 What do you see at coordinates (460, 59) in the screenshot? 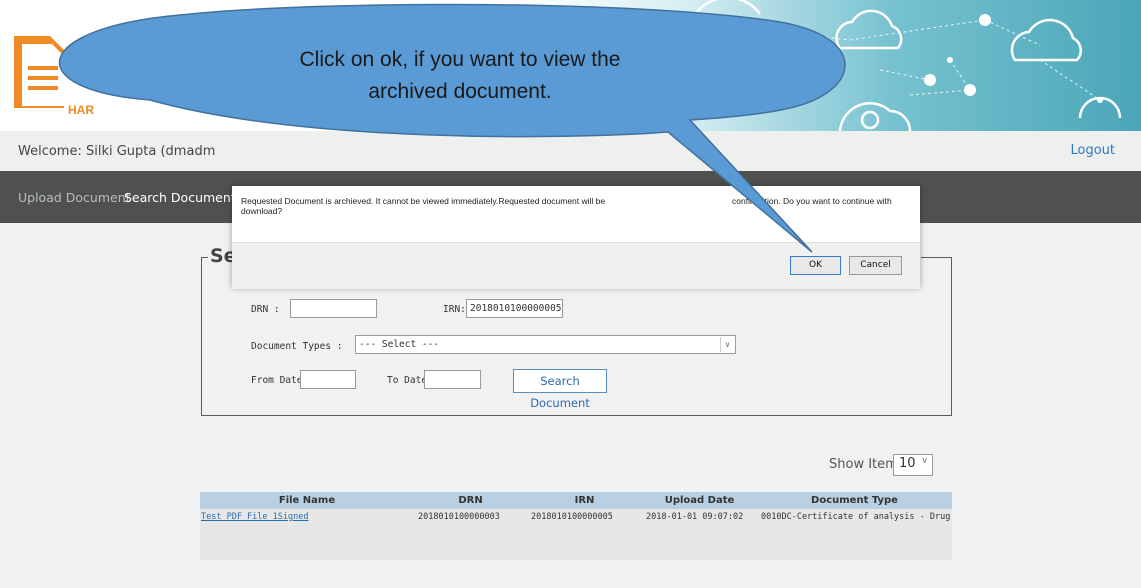
I see `callout-line: Click on ok, if you want to view the` at bounding box center [460, 59].